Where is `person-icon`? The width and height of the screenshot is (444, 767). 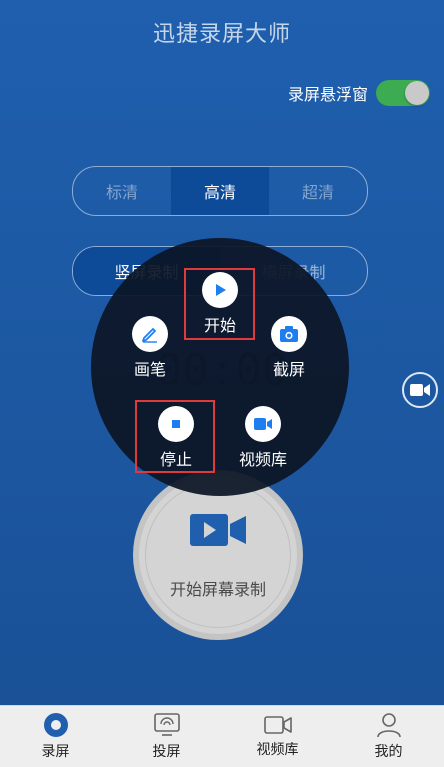 person-icon is located at coordinates (388, 725).